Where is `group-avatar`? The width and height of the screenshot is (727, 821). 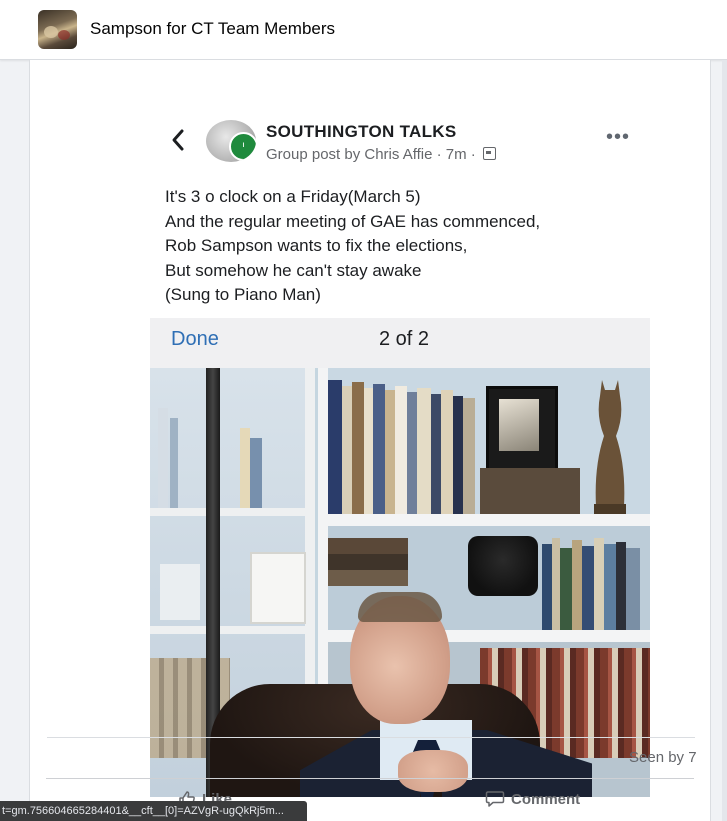
group-avatar is located at coordinates (57, 29).